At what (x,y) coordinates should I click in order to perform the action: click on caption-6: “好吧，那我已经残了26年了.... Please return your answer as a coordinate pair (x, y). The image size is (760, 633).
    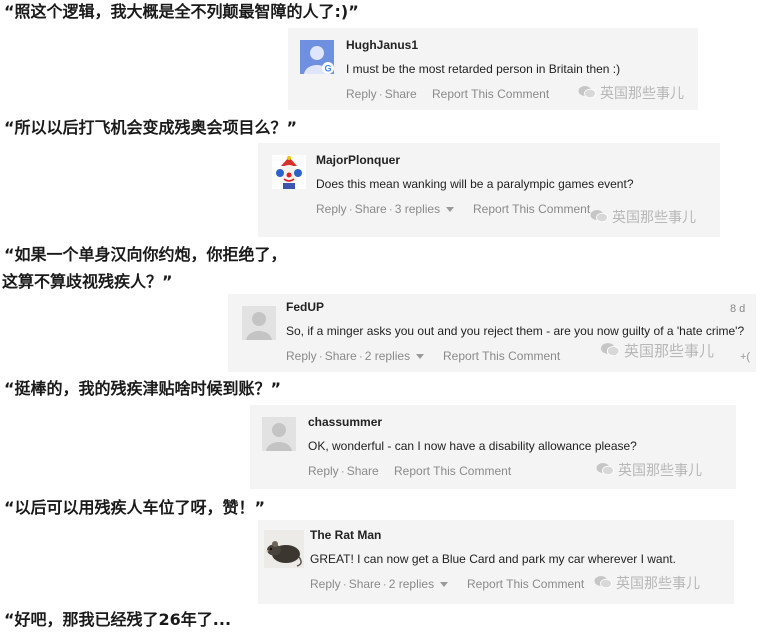
    Looking at the image, I should click on (118, 619).